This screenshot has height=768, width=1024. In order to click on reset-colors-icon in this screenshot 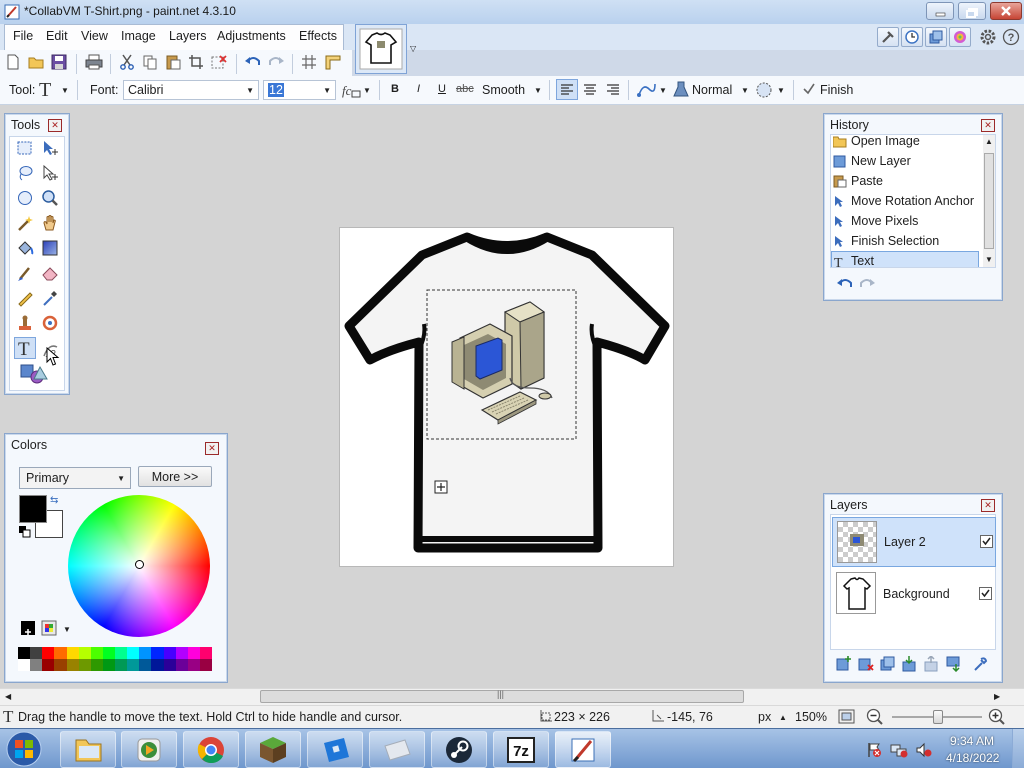, I will do `click(25, 532)`.